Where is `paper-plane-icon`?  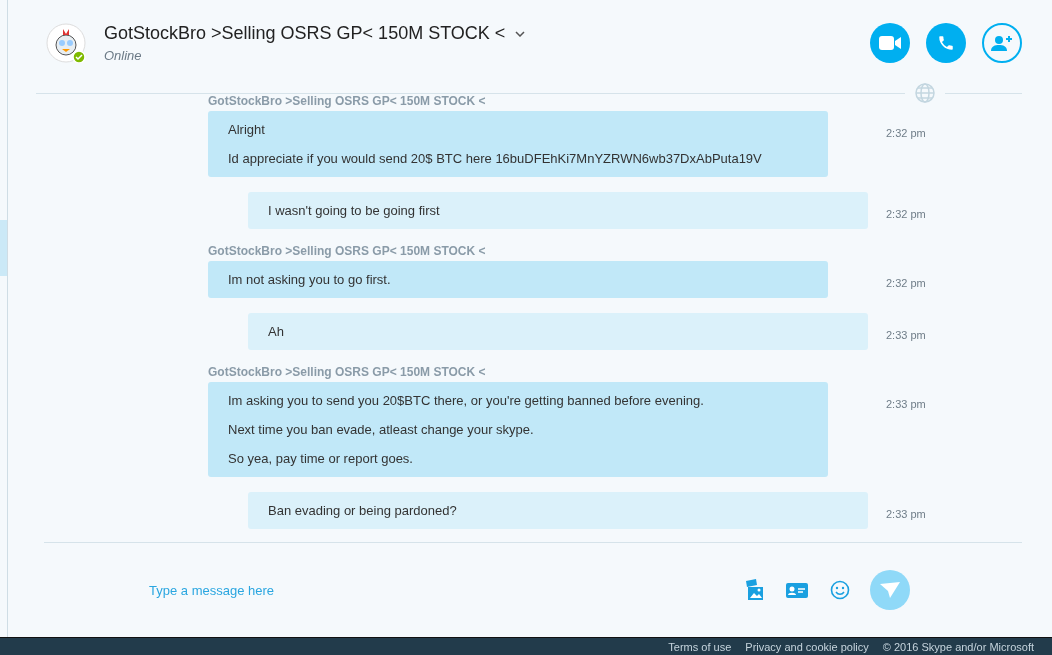
paper-plane-icon is located at coordinates (890, 590).